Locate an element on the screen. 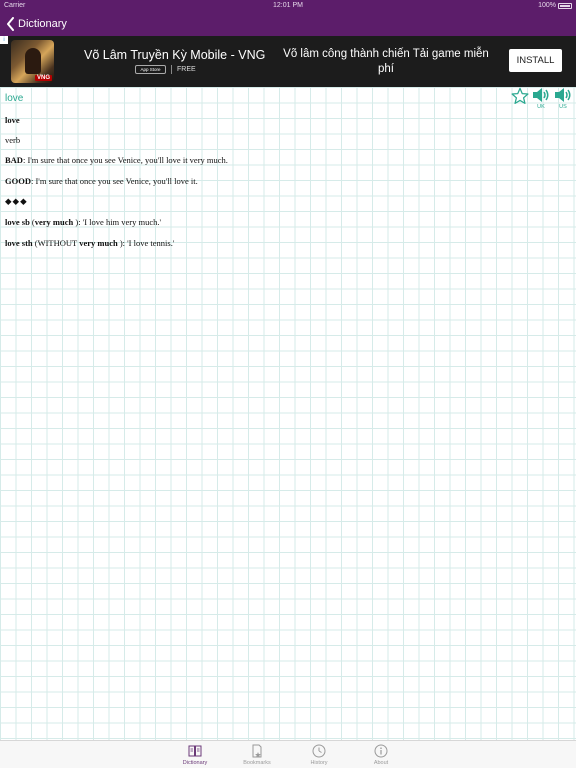  tab-bookmarks: Bookmarks is located at coordinates (257, 754).